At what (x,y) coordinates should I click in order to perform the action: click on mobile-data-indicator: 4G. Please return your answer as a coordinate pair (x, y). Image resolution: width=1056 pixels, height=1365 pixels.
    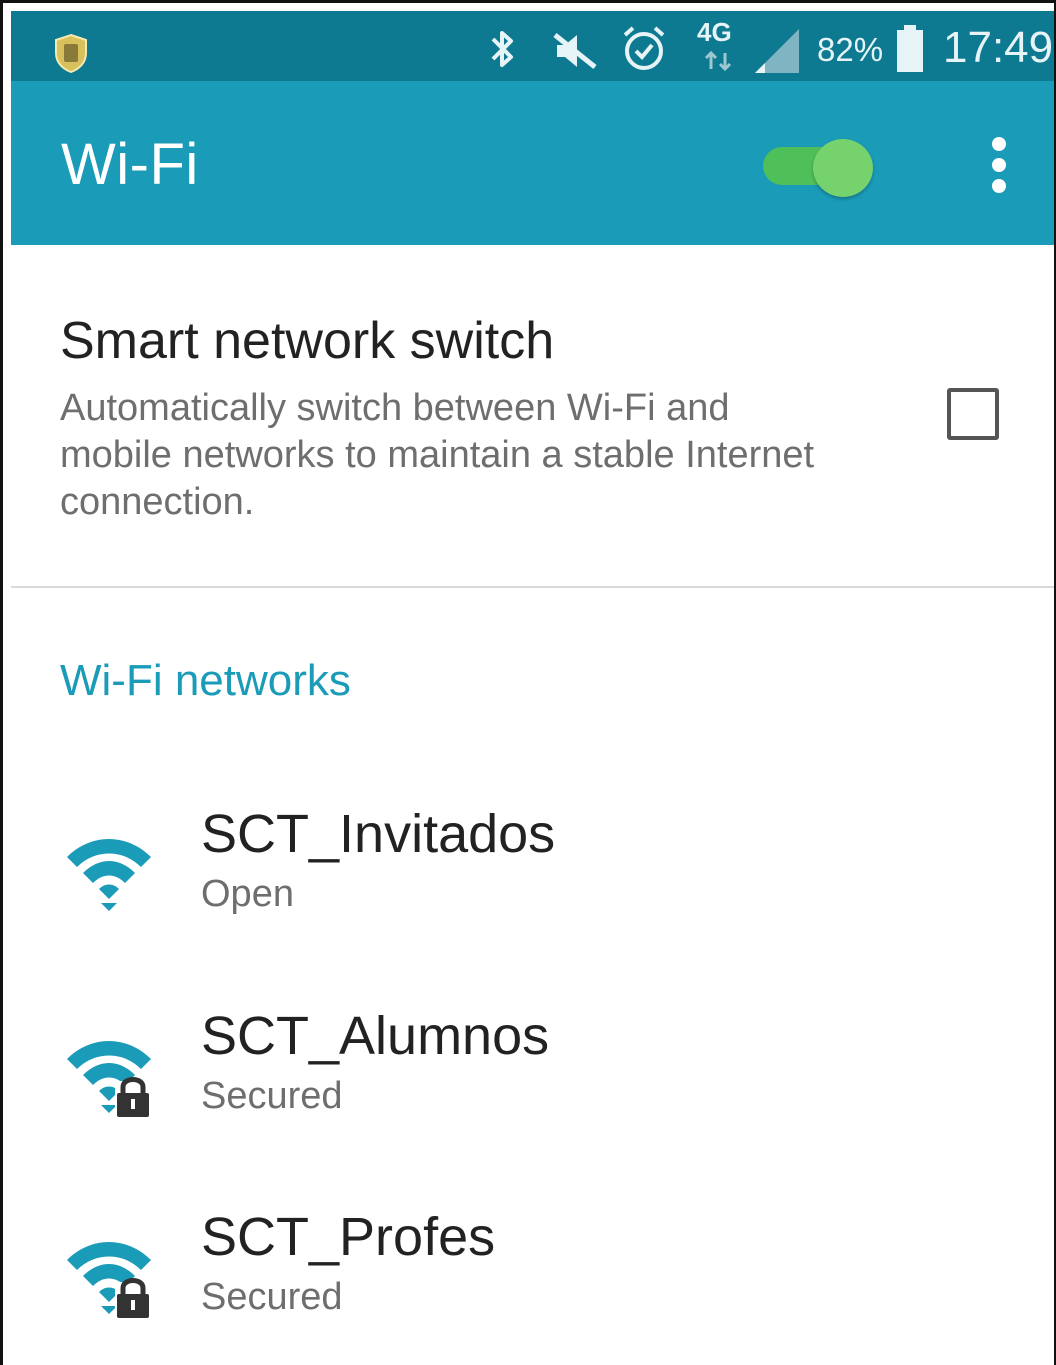
    Looking at the image, I should click on (719, 46).